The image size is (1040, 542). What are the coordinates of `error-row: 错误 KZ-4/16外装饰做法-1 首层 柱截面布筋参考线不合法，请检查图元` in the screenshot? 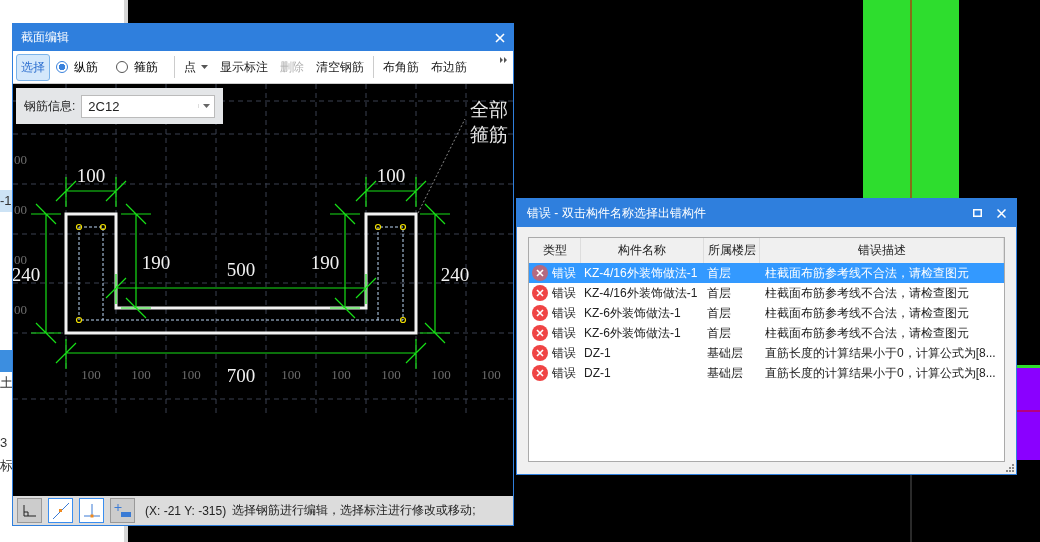 It's located at (766, 293).